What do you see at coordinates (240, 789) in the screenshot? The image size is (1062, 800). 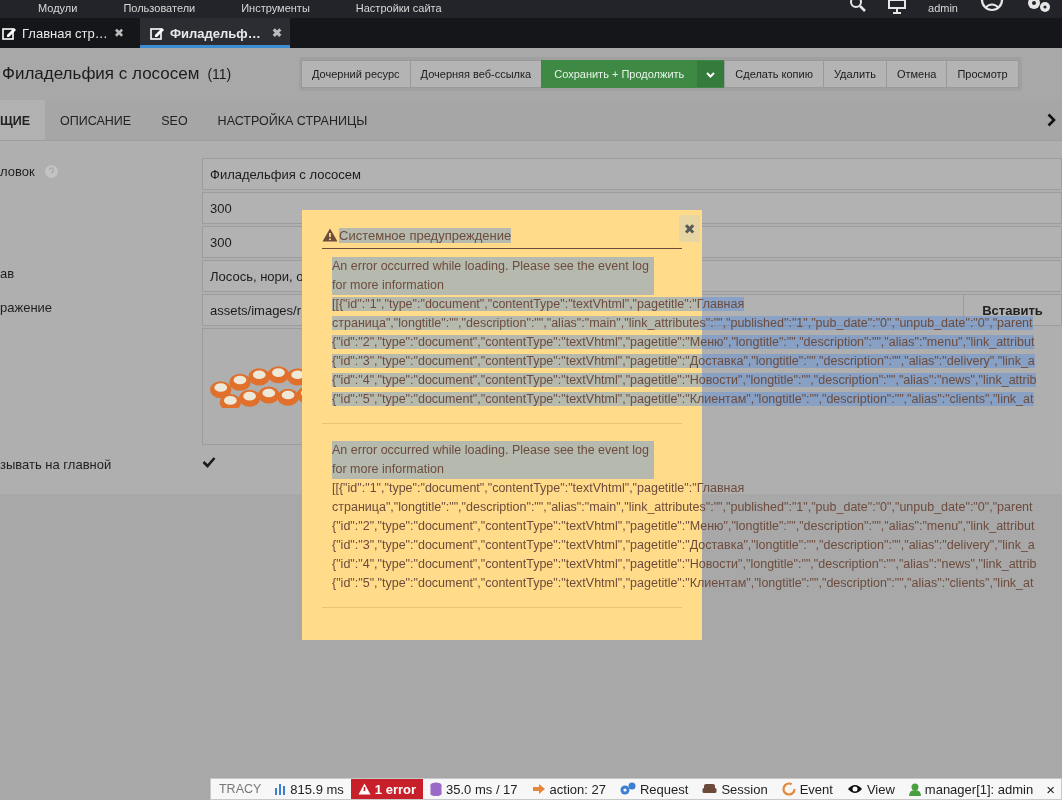 I see `debug-bar-logo: TRACY` at bounding box center [240, 789].